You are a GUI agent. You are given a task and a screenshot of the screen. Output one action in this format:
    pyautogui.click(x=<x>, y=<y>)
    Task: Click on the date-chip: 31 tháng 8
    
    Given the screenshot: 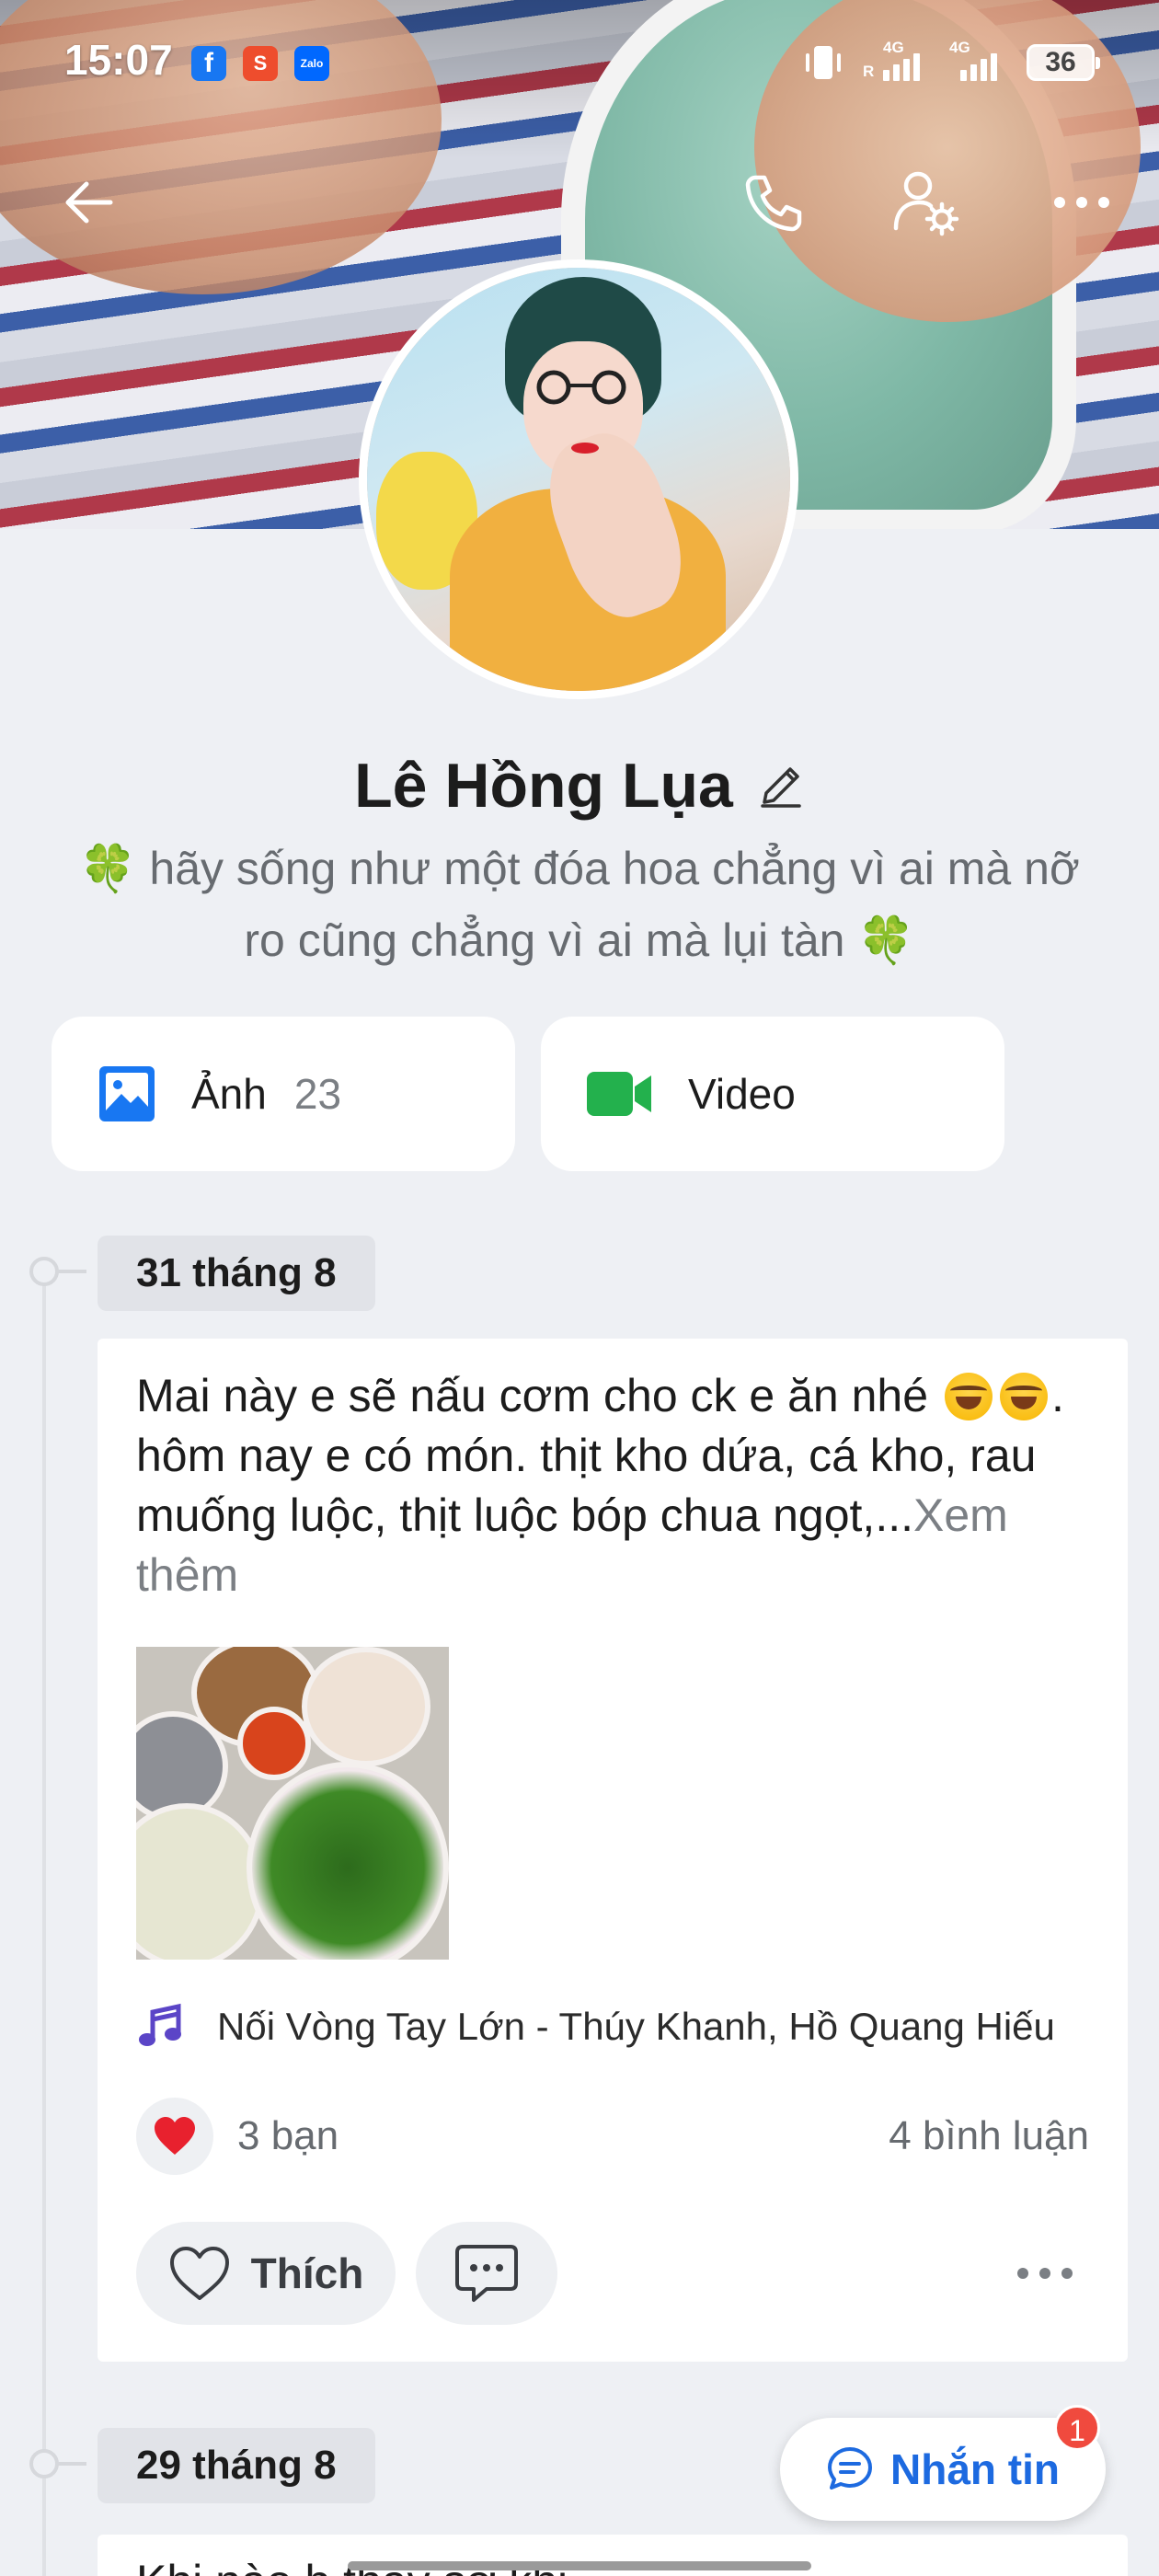 What is the action you would take?
    pyautogui.click(x=236, y=1273)
    